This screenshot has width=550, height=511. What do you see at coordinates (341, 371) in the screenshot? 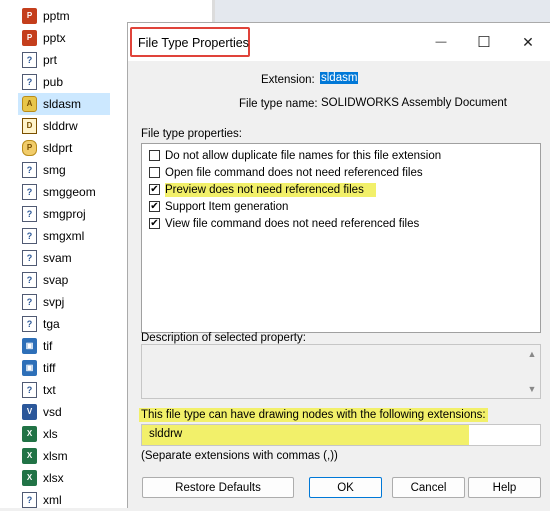
I see `description-box: ▲ ▼` at bounding box center [341, 371].